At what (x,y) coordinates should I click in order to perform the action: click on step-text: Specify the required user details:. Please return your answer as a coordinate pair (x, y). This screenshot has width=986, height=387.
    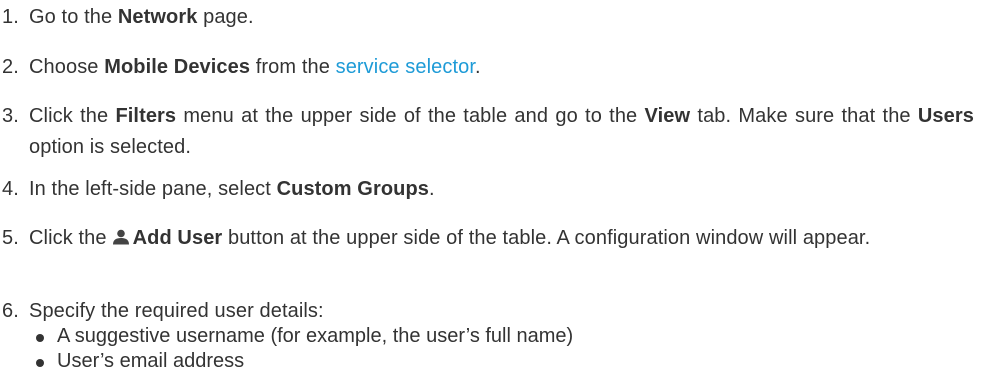
    Looking at the image, I should click on (176, 311).